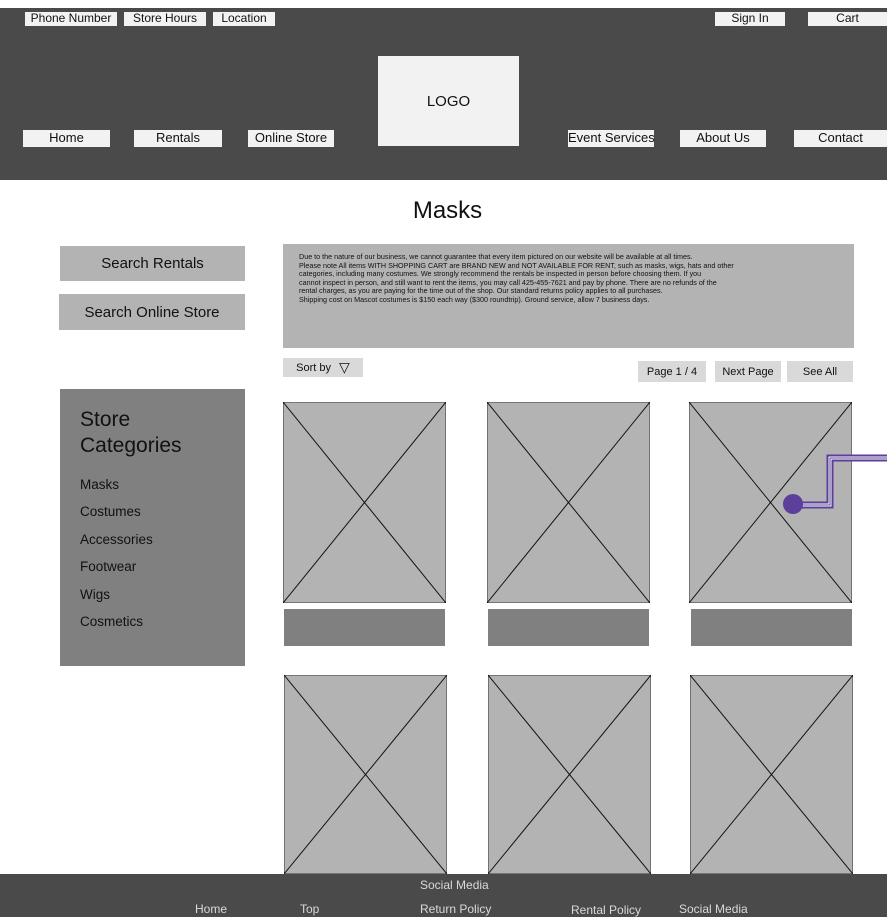 The width and height of the screenshot is (895, 917). What do you see at coordinates (152, 621) in the screenshot?
I see `category-cosmetics: Cosmetics` at bounding box center [152, 621].